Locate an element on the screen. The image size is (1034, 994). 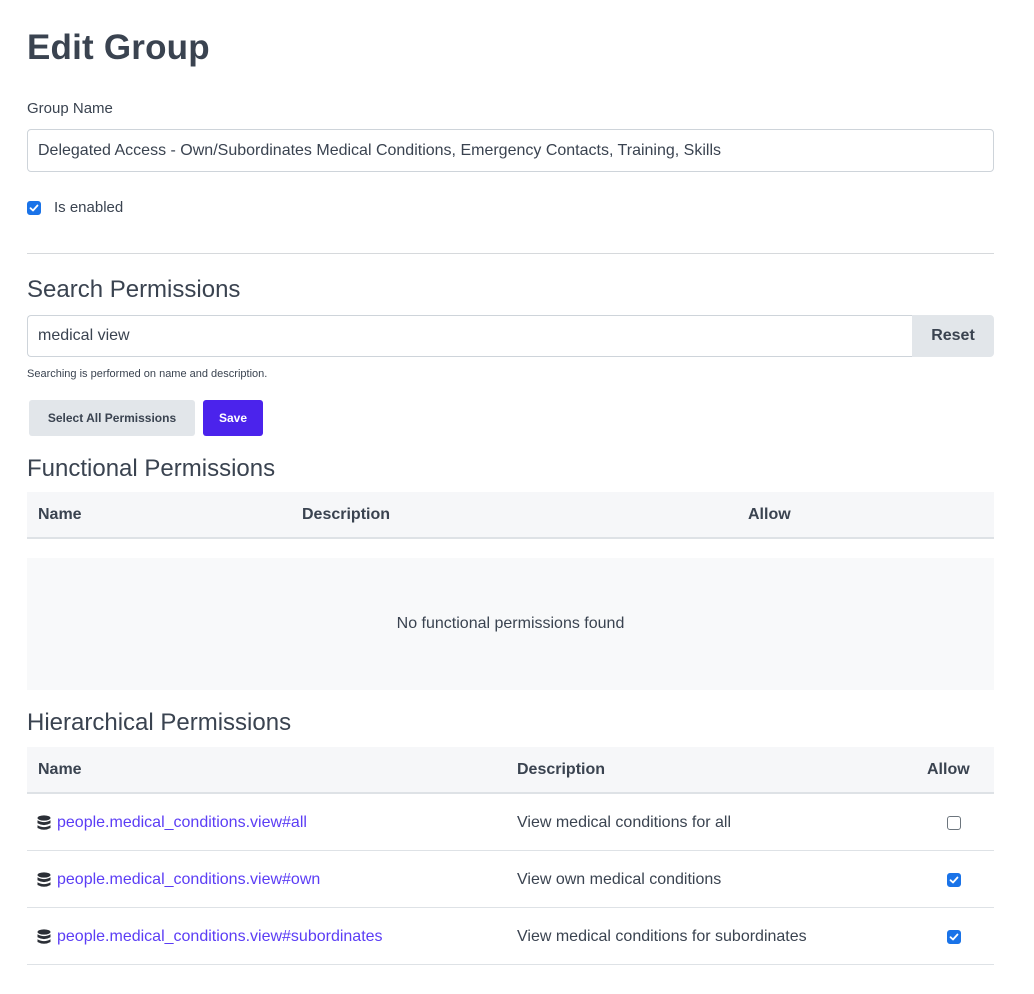
is-enabled-row: Is enabled is located at coordinates (75, 207).